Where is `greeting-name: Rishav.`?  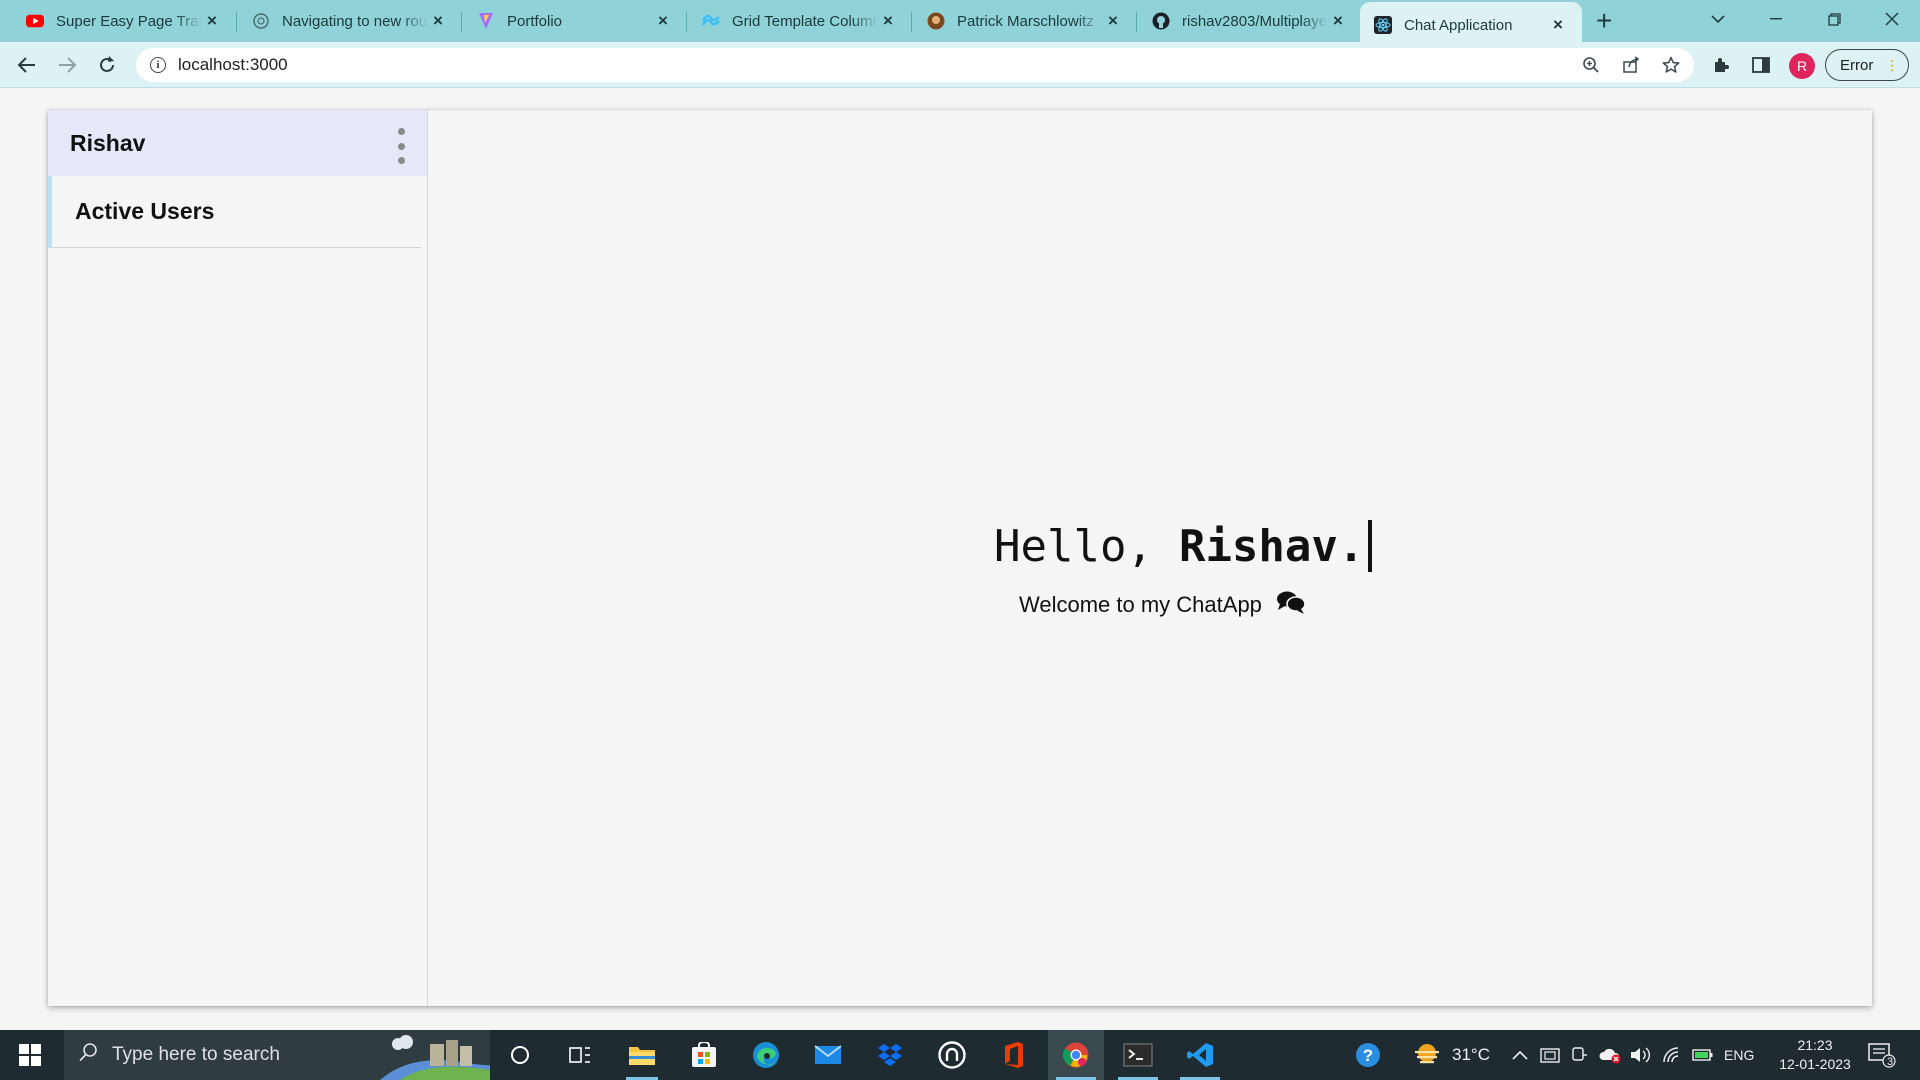
greeting-name: Rishav. is located at coordinates (1271, 546).